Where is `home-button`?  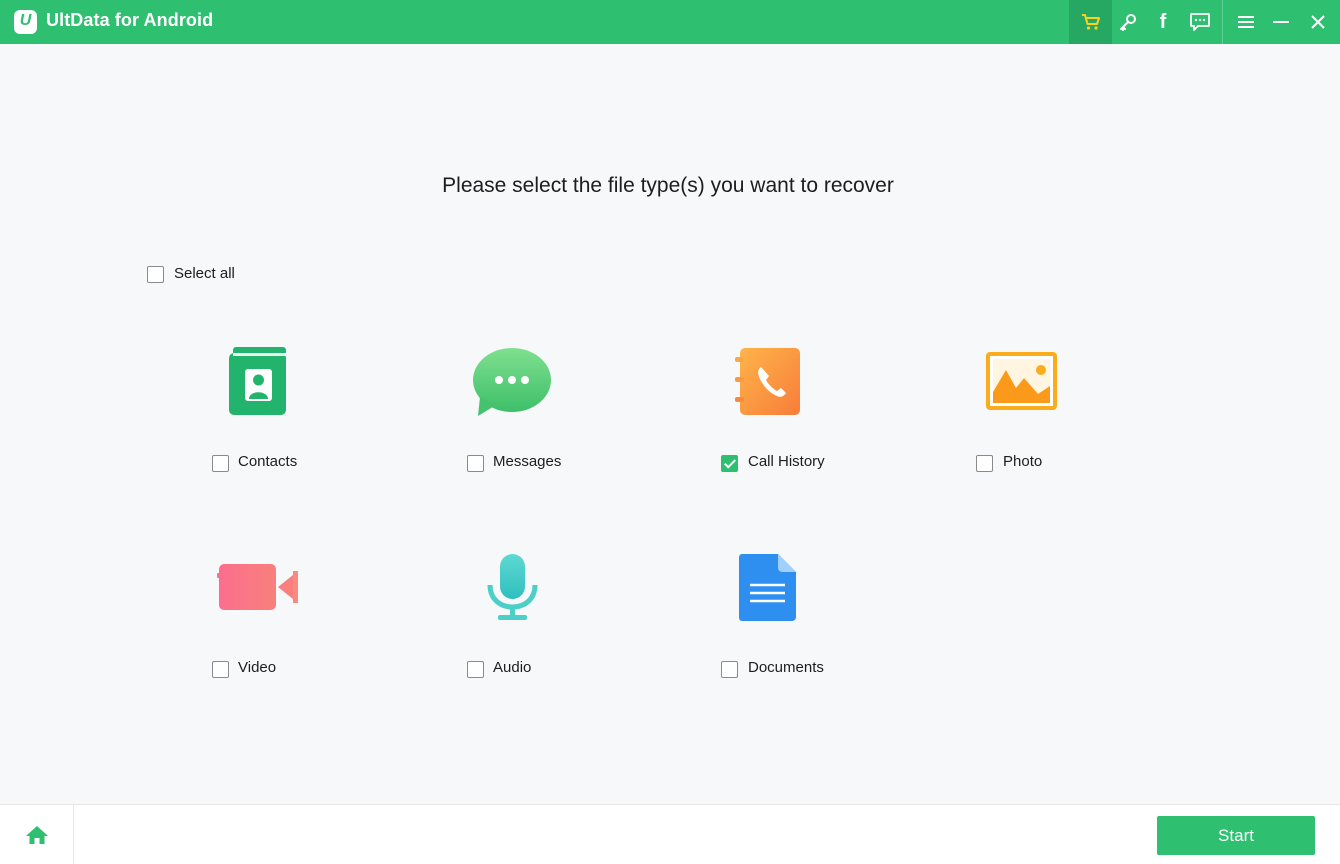 home-button is located at coordinates (37, 834).